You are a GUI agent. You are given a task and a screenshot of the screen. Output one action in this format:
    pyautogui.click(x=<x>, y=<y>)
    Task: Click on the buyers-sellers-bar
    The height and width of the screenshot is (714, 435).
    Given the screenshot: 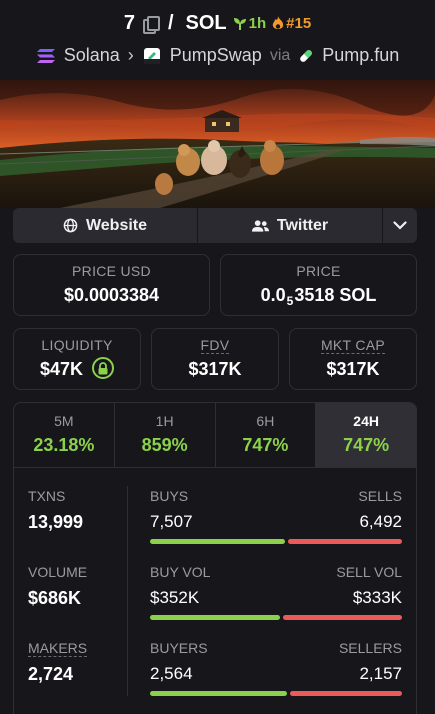 What is the action you would take?
    pyautogui.click(x=276, y=693)
    